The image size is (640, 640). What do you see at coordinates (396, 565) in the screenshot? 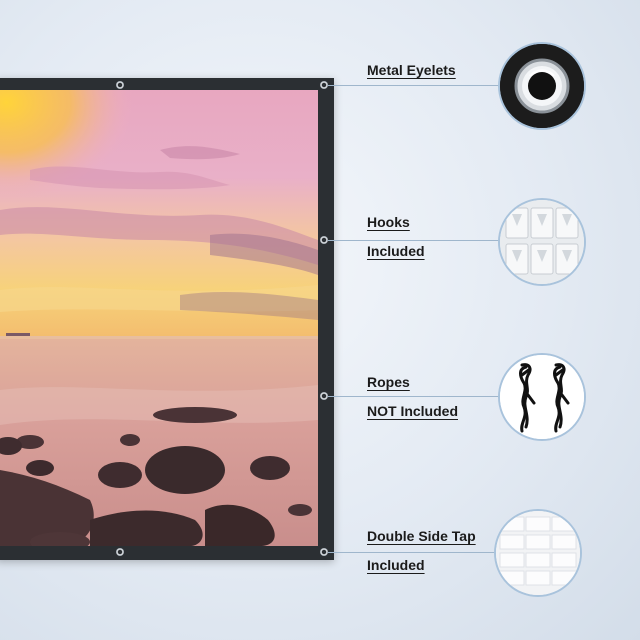
I see `feature-sublabel-tape: Included` at bounding box center [396, 565].